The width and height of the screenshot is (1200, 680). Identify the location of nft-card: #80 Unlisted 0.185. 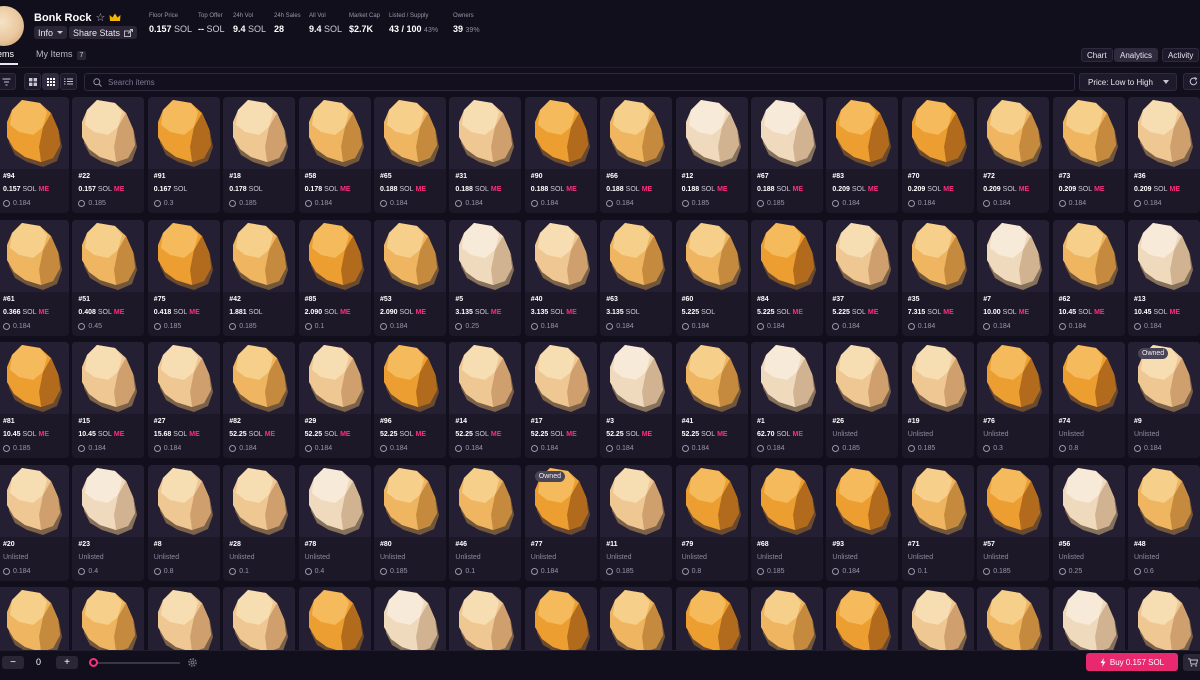
(410, 522).